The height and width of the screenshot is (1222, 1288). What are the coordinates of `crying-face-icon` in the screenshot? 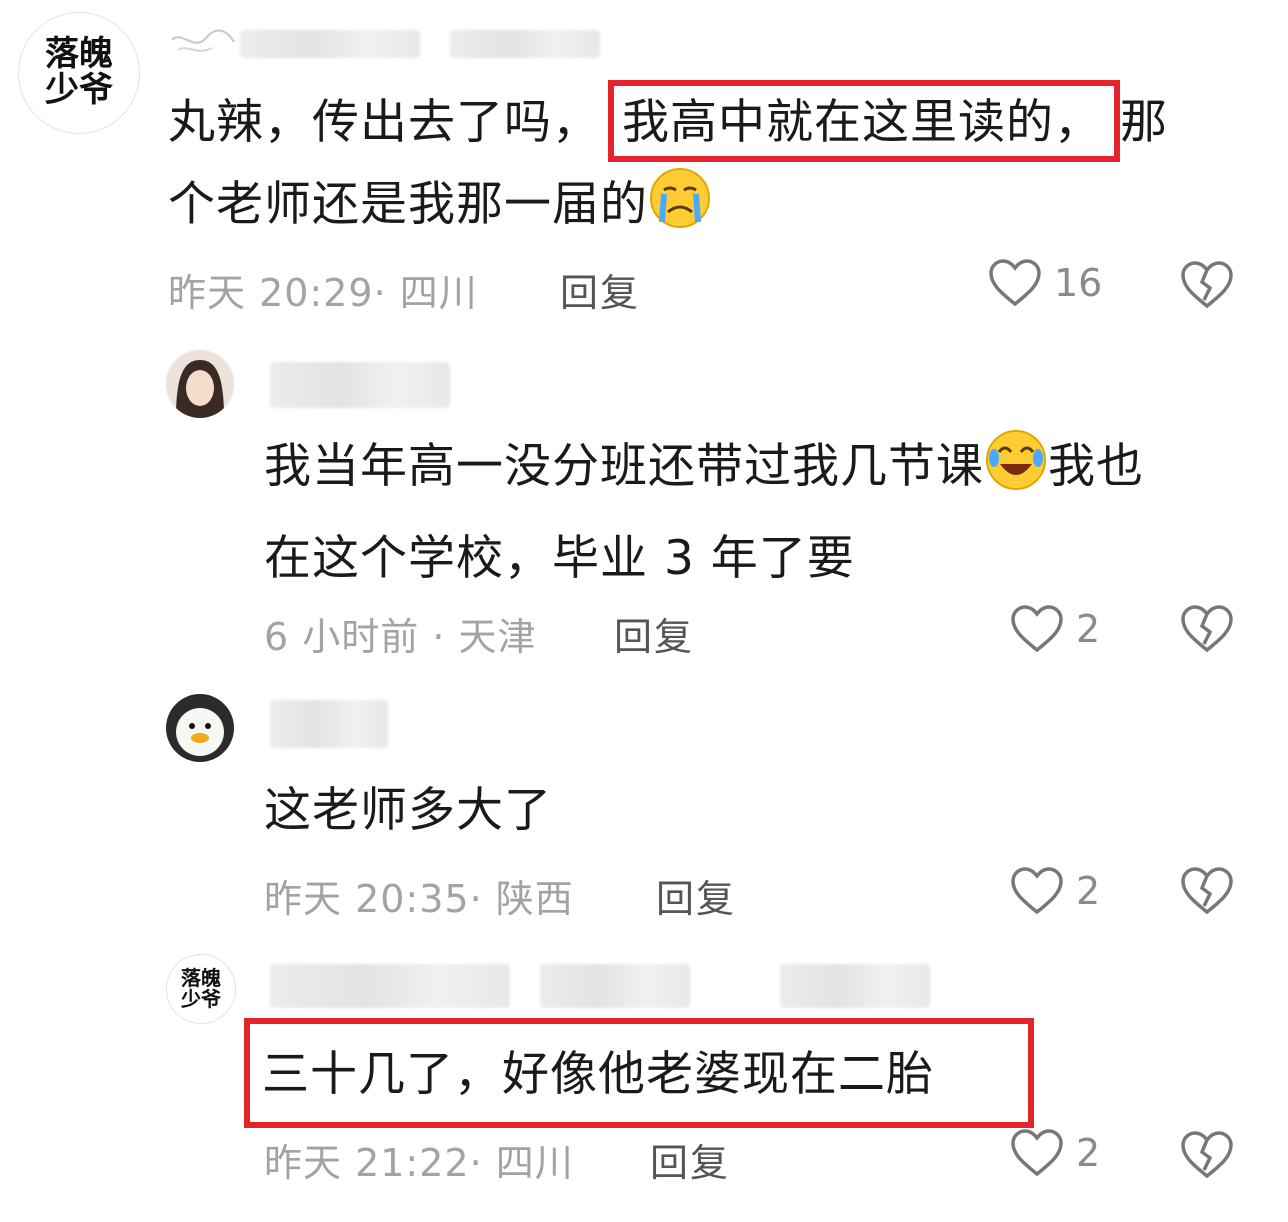 It's located at (680, 211).